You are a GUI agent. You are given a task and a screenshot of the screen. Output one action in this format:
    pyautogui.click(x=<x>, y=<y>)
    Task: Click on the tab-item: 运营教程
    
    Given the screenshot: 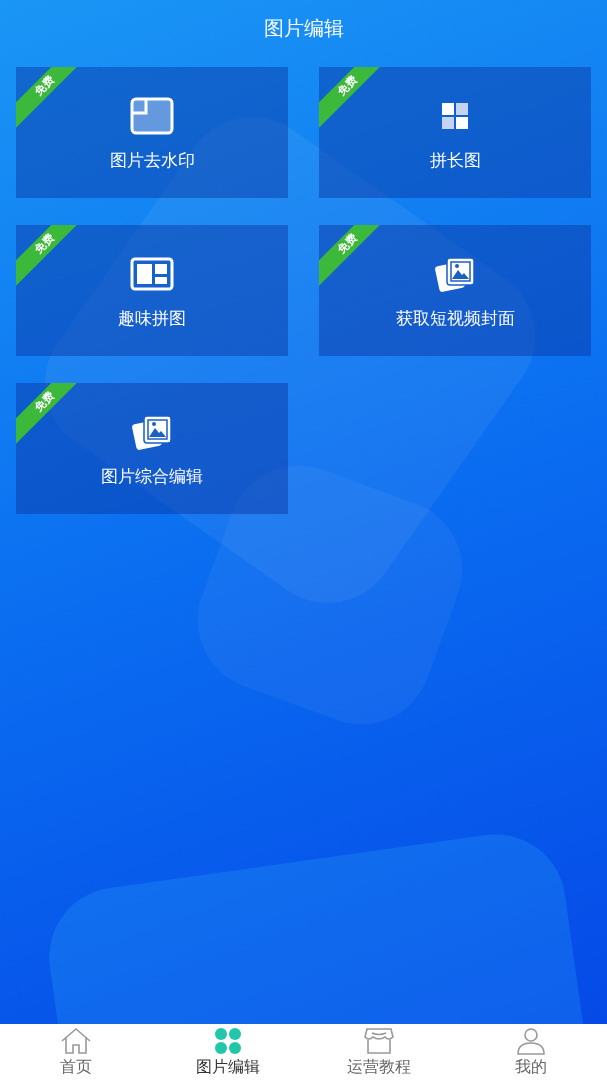 What is the action you would take?
    pyautogui.click(x=379, y=1052)
    